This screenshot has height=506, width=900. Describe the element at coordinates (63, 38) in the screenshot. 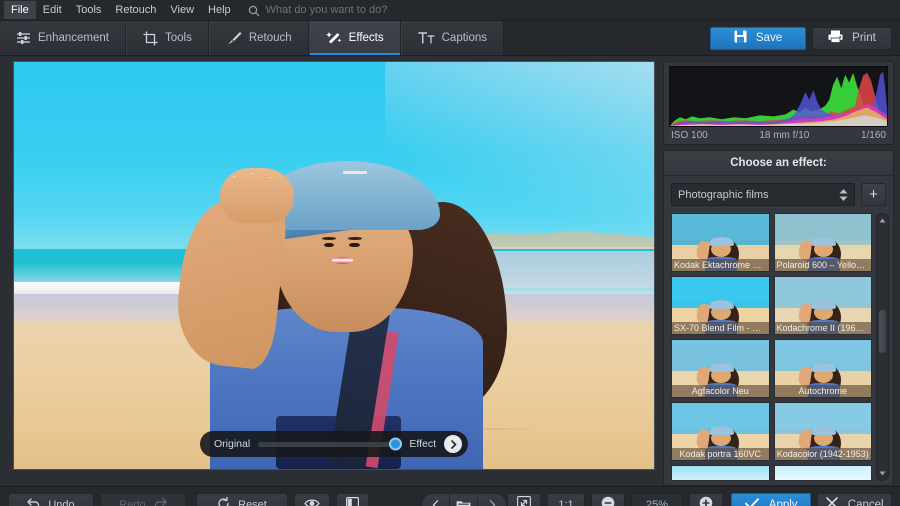

I see `tab-enhancement: Enhancement` at that location.